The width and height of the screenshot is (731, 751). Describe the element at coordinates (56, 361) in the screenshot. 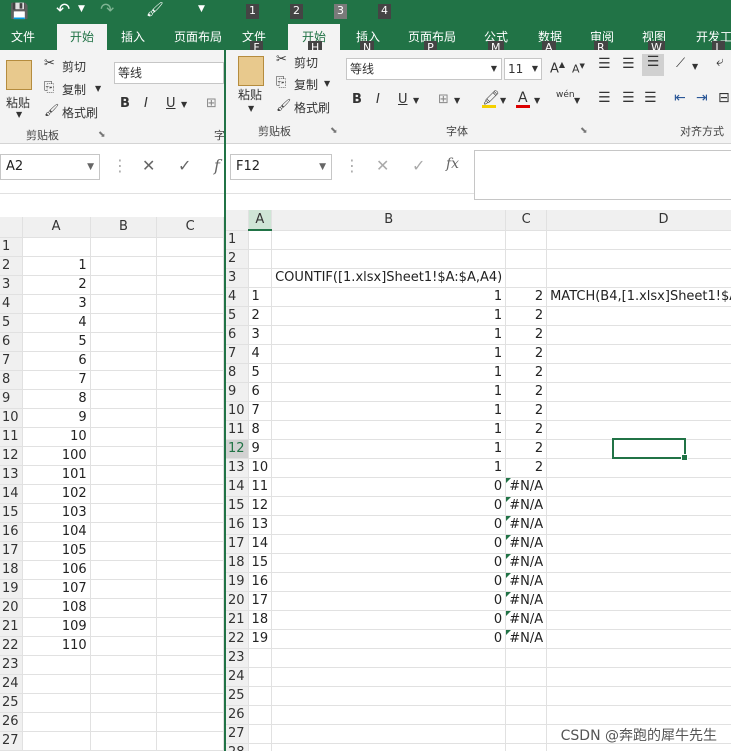

I see `cell-a: 6` at that location.